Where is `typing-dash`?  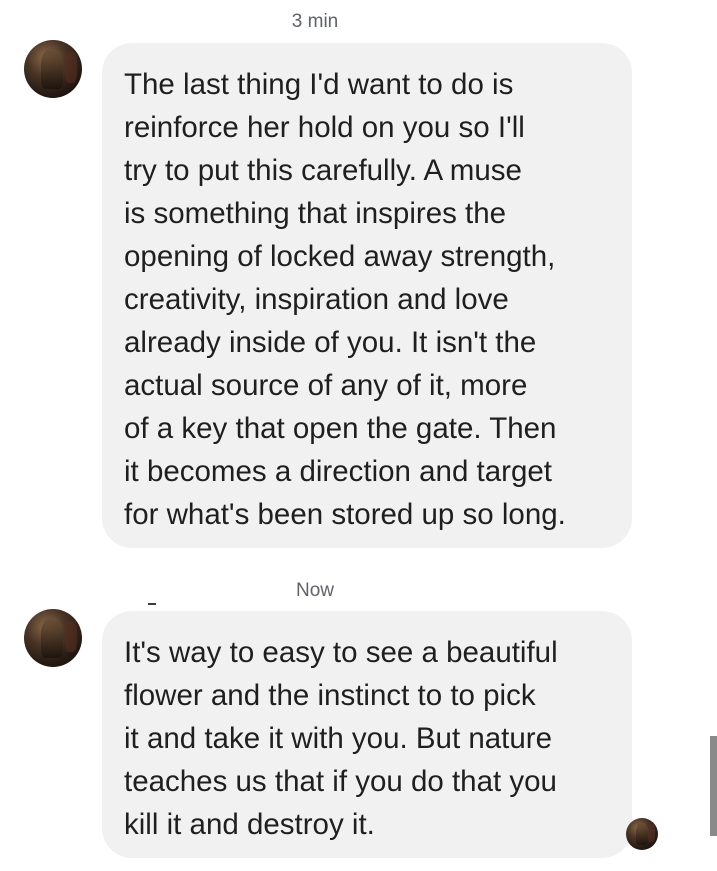 typing-dash is located at coordinates (152, 604).